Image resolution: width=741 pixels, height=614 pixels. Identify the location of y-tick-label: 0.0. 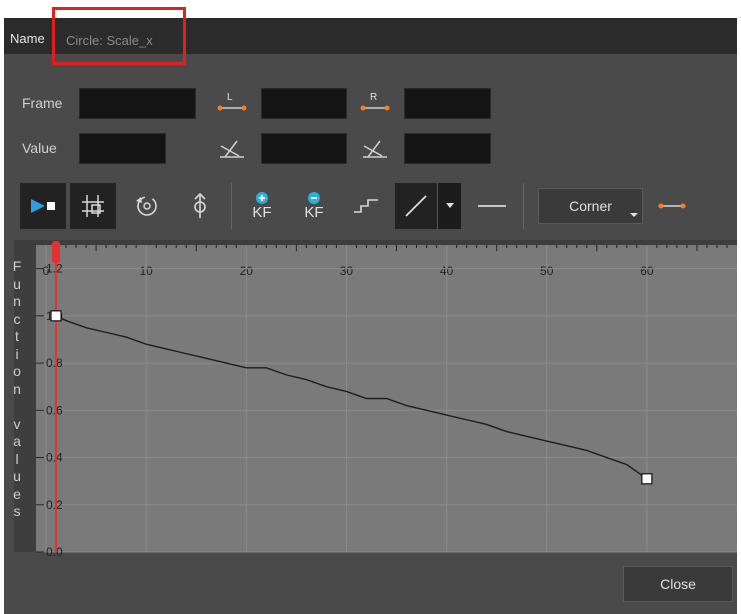
(54, 552).